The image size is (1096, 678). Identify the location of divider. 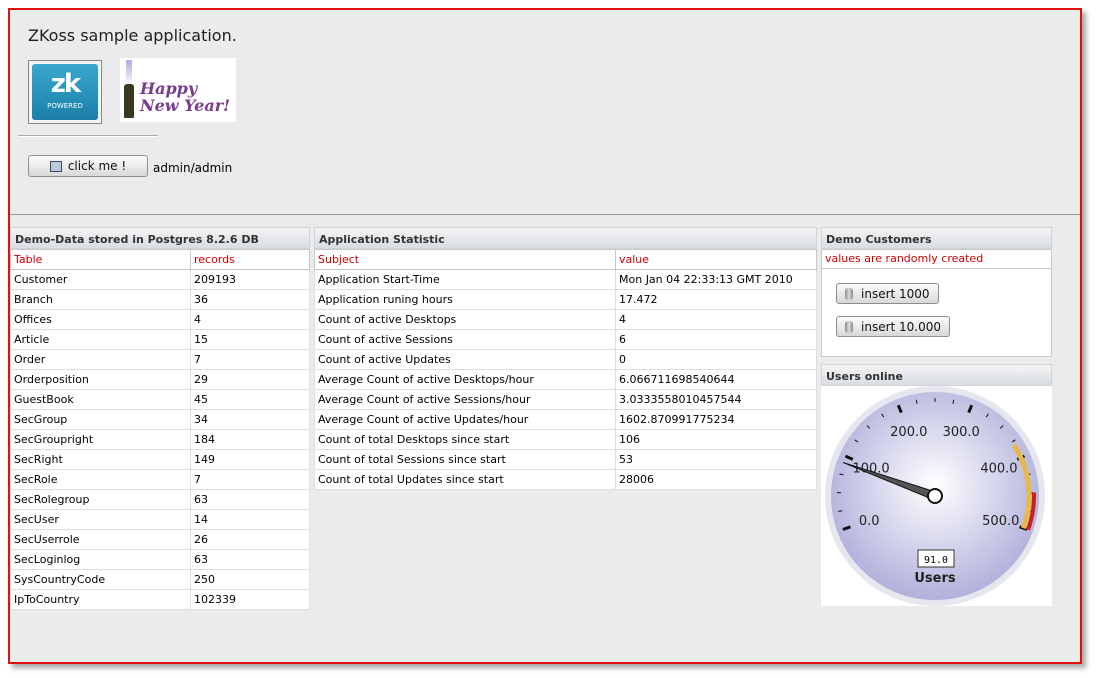
(88, 136).